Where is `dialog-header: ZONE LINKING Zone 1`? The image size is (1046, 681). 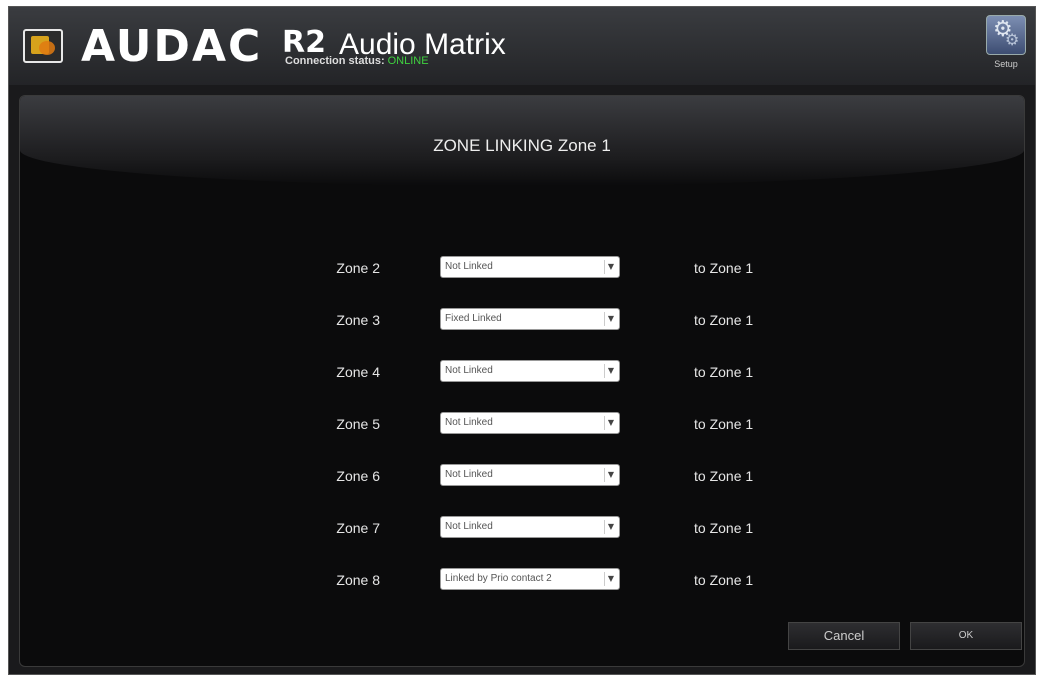
dialog-header: ZONE LINKING Zone 1 is located at coordinates (522, 141).